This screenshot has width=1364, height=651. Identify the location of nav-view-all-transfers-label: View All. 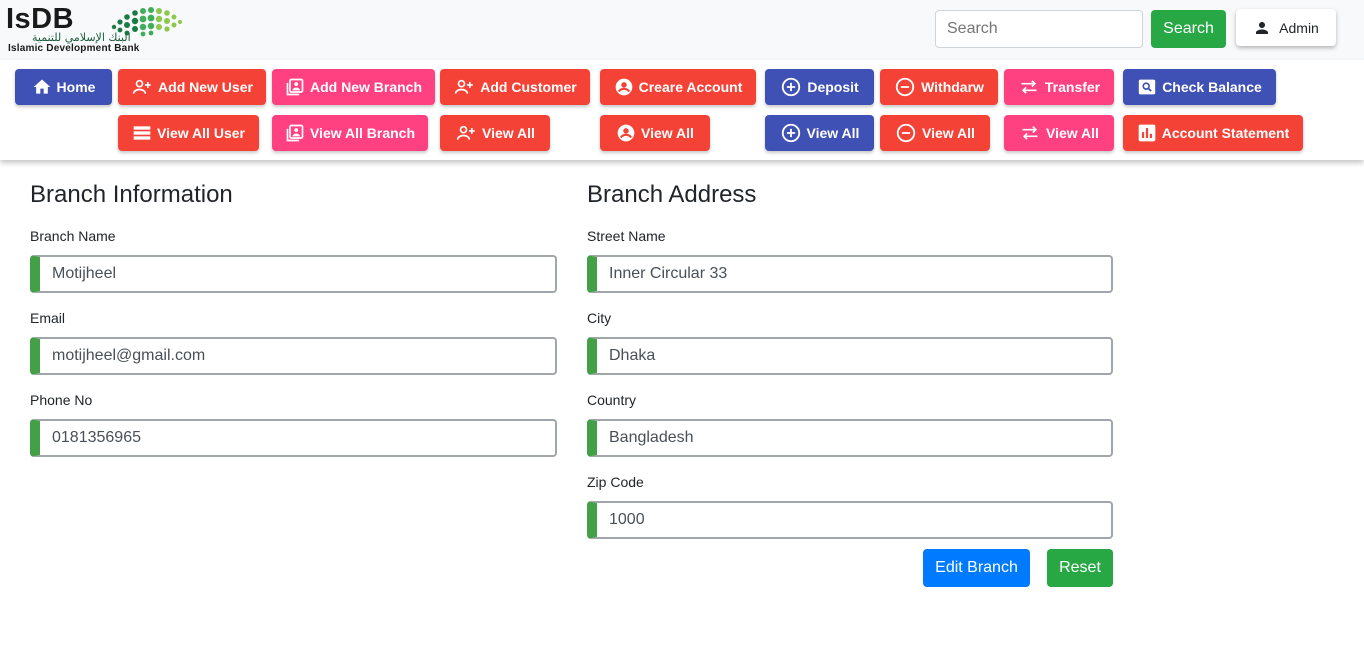
(1072, 133).